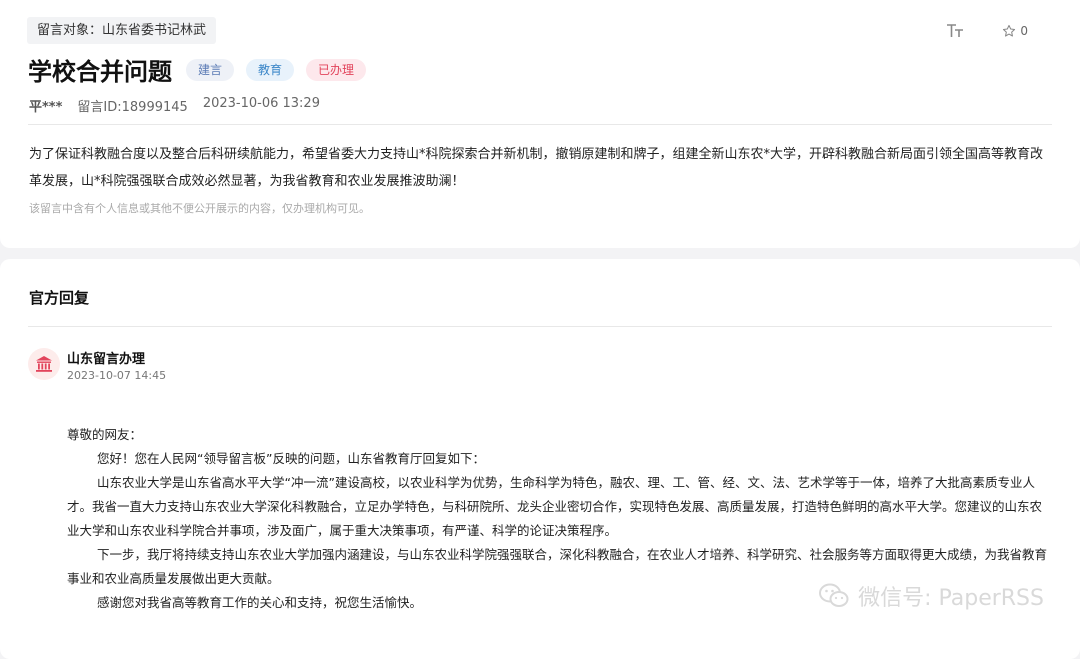 This screenshot has height=659, width=1080. What do you see at coordinates (291, 458) in the screenshot?
I see `reply-paragraph: 您好！您在人民网“领导留言板”反映的问题，山东省教育厅回复如下：` at bounding box center [291, 458].